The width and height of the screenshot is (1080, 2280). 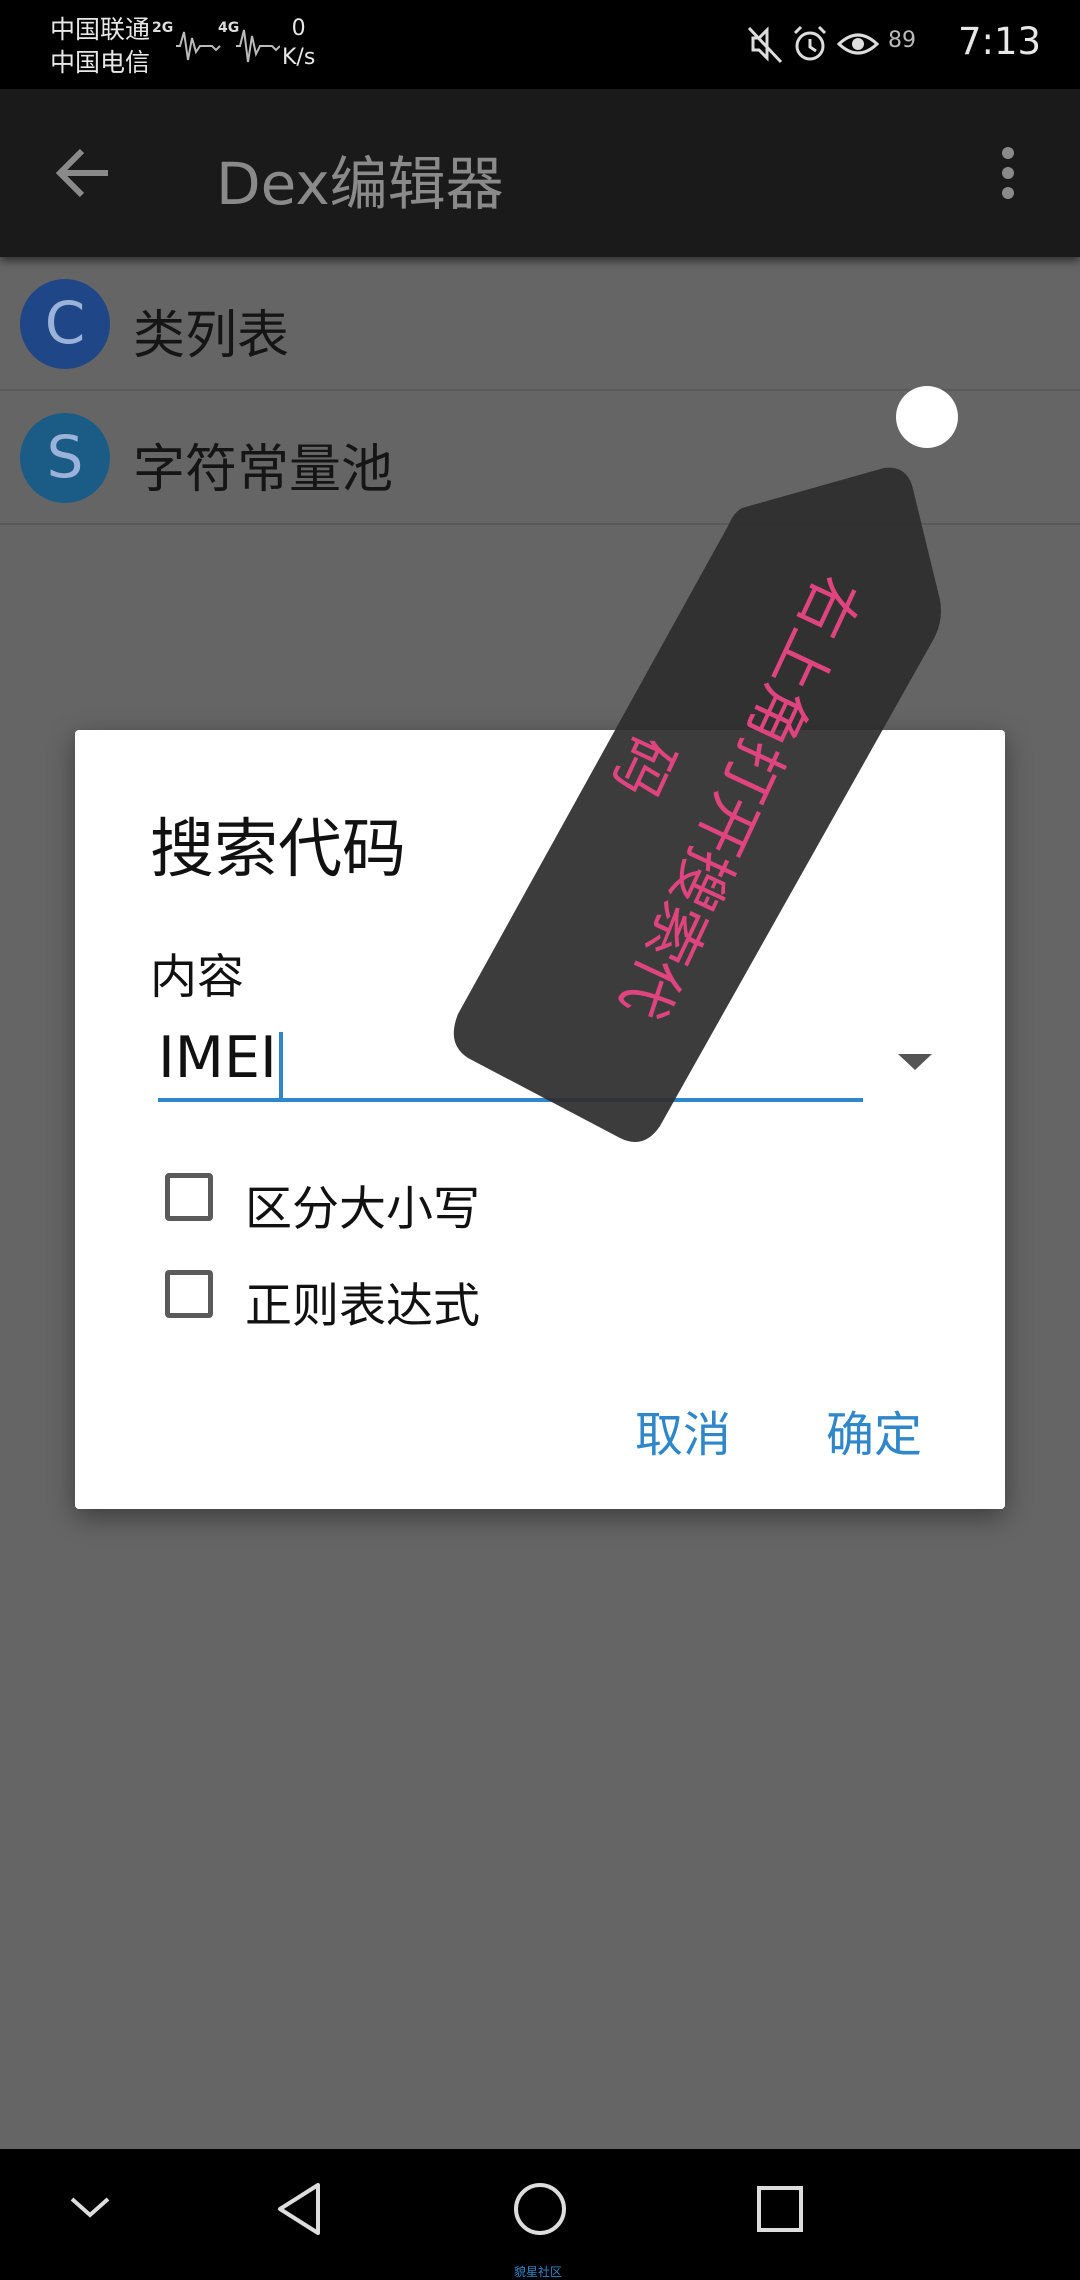 I want to click on regex-checkbox, so click(x=189, y=1294).